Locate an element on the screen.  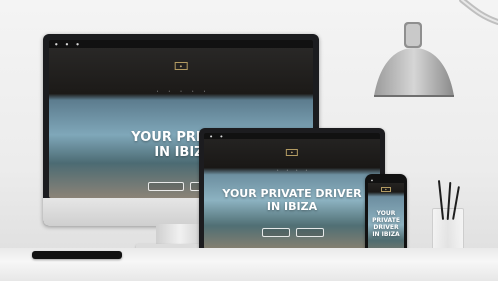
monitor-stand-neck is located at coordinates (180, 235).